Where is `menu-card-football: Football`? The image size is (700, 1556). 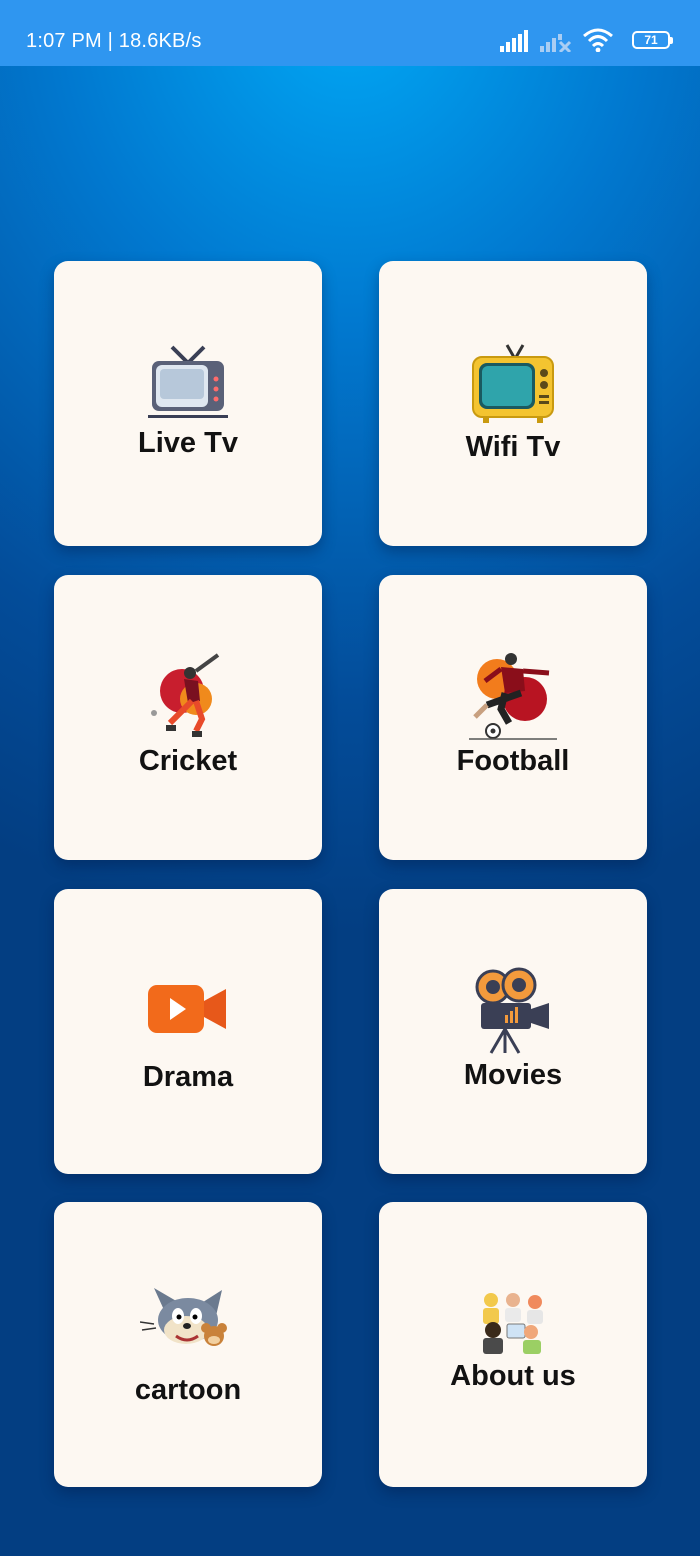 menu-card-football: Football is located at coordinates (513, 717).